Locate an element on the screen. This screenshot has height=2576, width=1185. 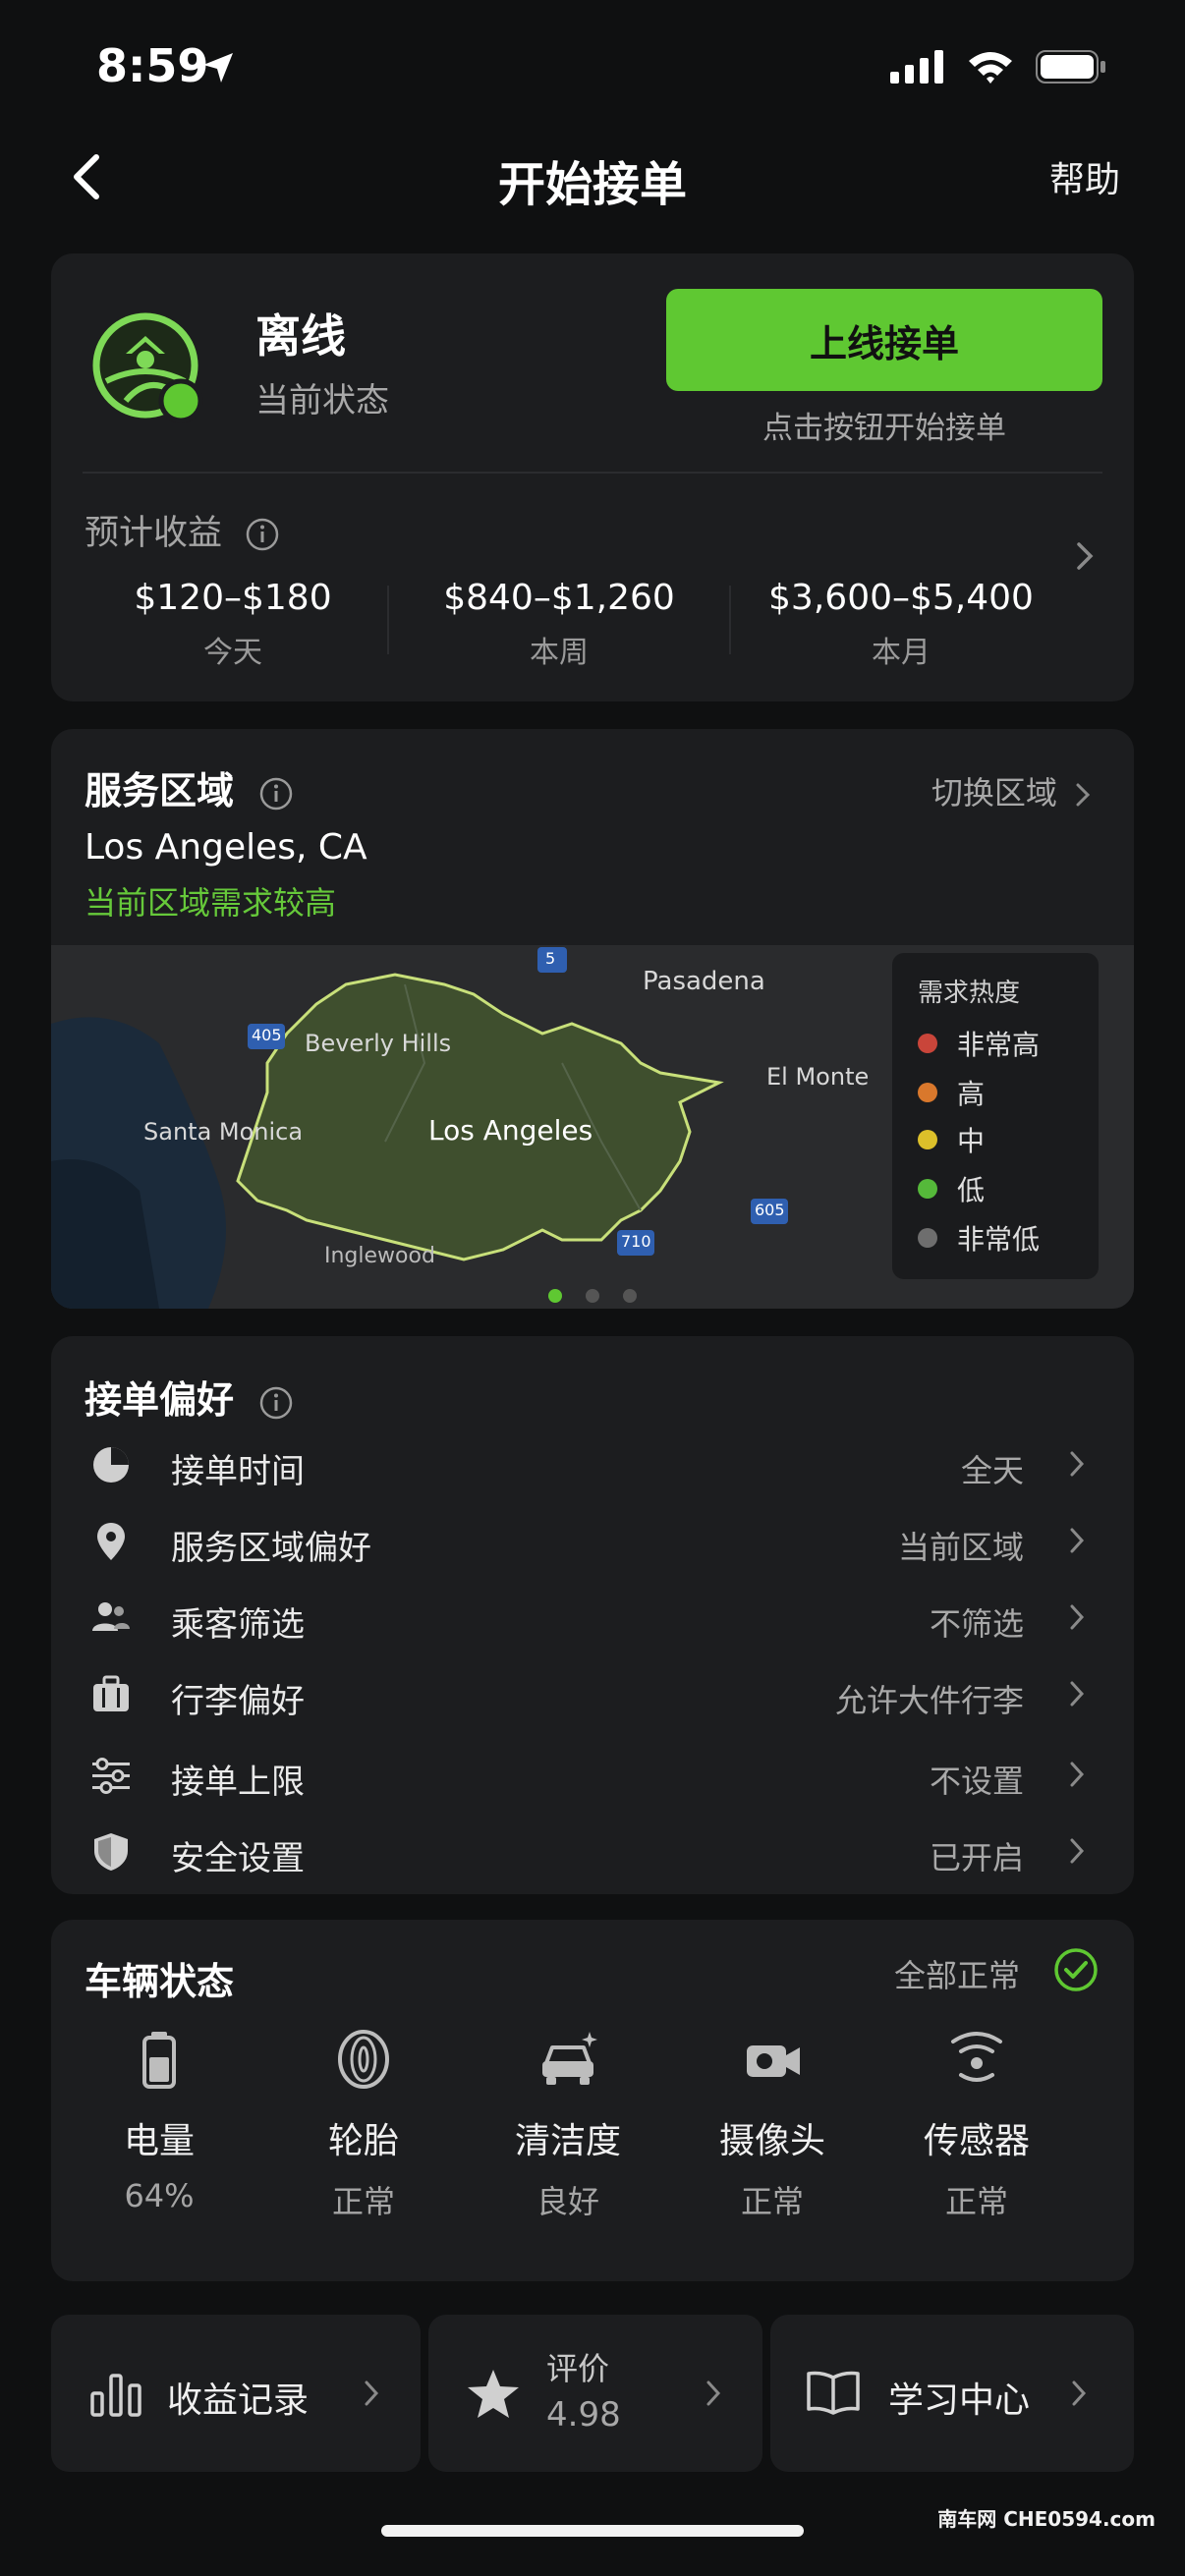
vehicle-item-camera: 摄像头 正常 is located at coordinates (773, 2125).